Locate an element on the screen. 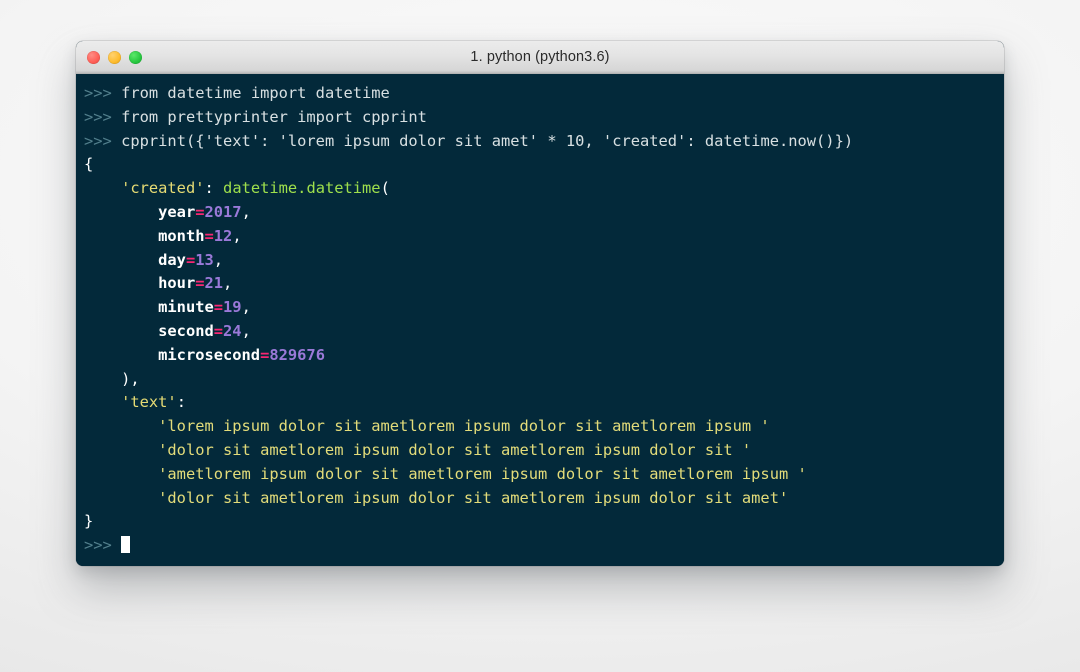 This screenshot has height=672, width=1080. output-open-brace: { is located at coordinates (540, 165).